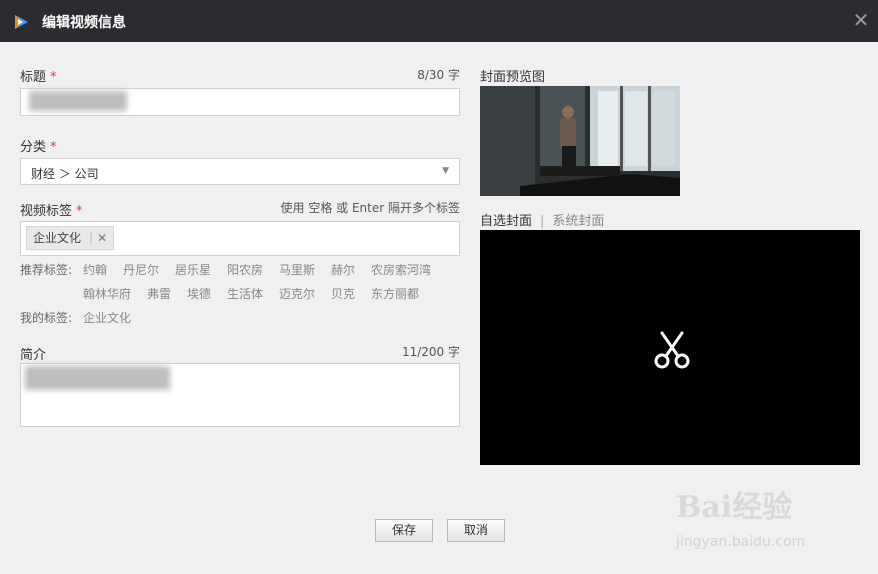 The width and height of the screenshot is (878, 574). Describe the element at coordinates (46, 318) in the screenshot. I see `my-tags-label: 我的标签:` at that location.